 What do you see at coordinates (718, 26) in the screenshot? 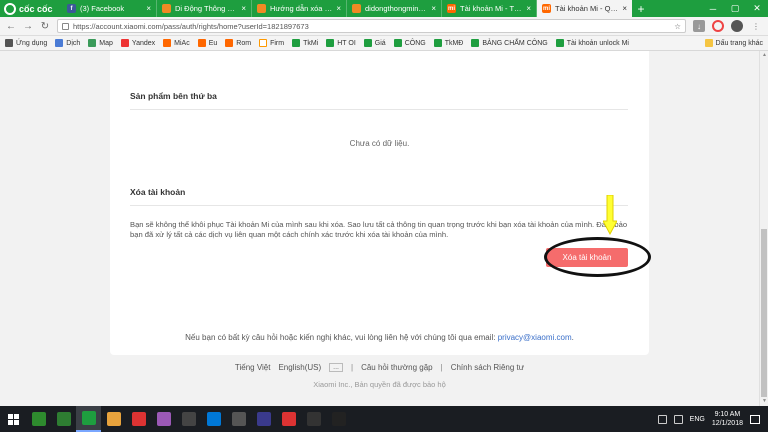
I see `extension-icon` at bounding box center [718, 26].